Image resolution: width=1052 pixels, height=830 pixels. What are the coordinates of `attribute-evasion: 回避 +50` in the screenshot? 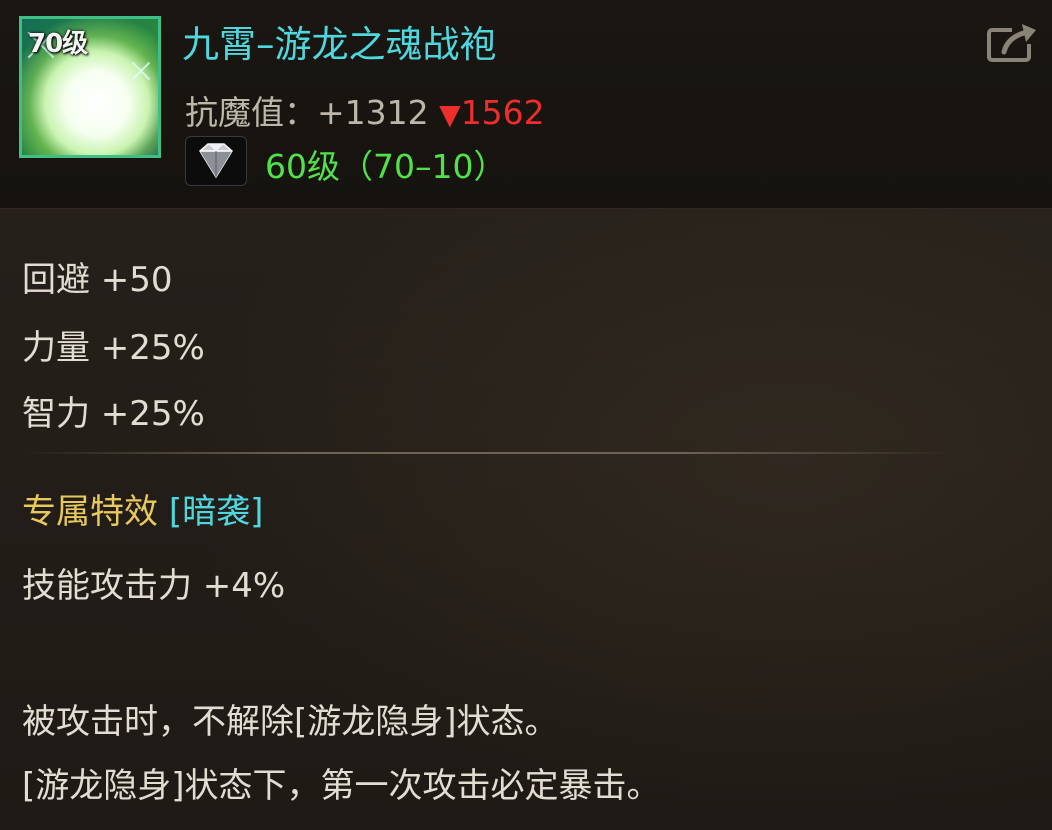 It's located at (97, 280).